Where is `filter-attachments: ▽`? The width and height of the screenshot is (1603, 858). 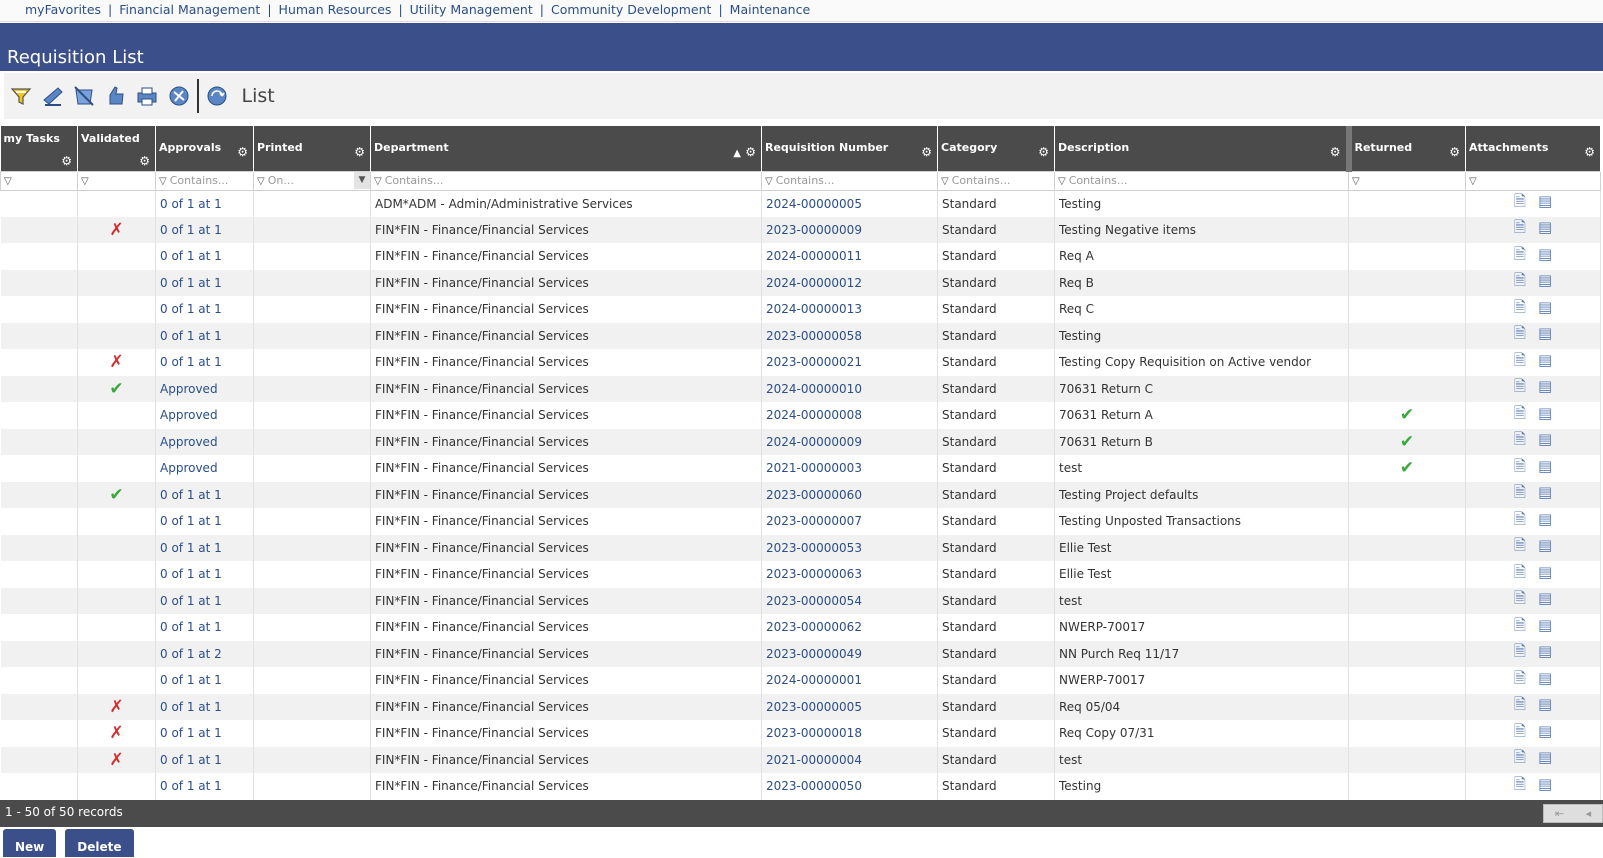
filter-attachments: ▽ is located at coordinates (1533, 180).